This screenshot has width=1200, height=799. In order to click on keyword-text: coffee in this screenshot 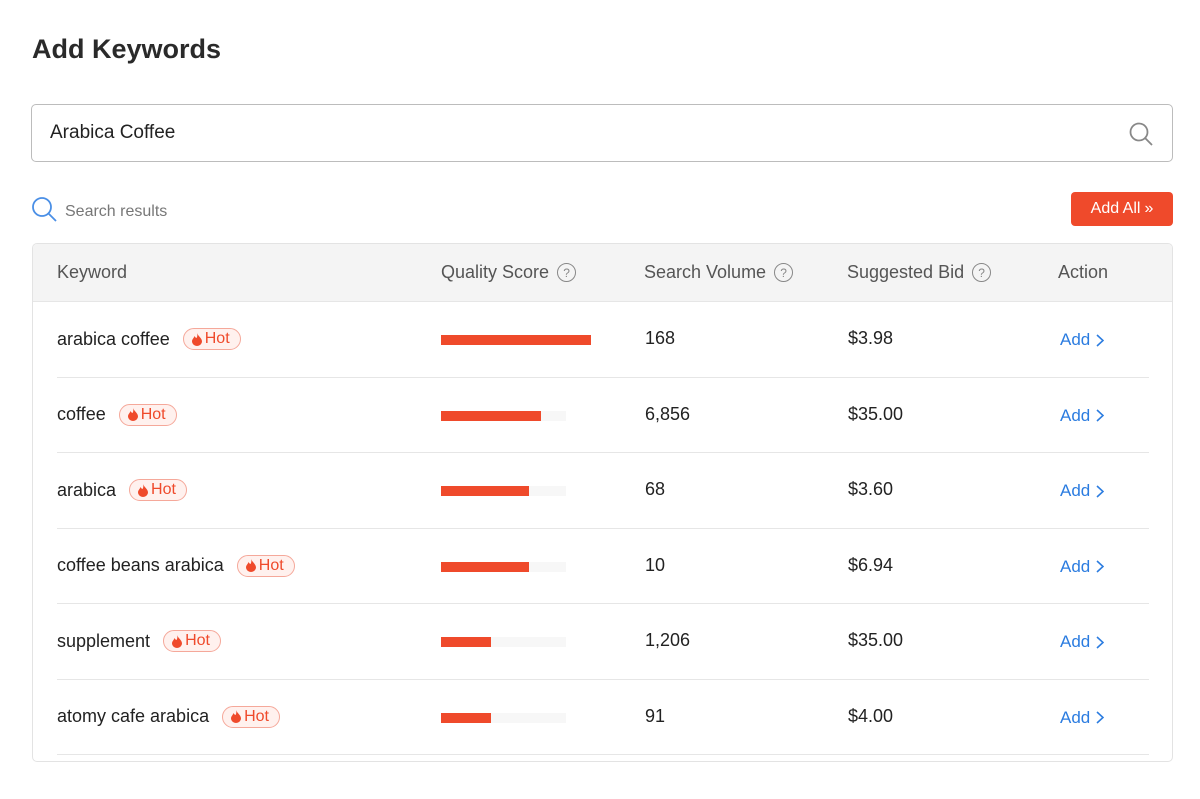, I will do `click(81, 414)`.